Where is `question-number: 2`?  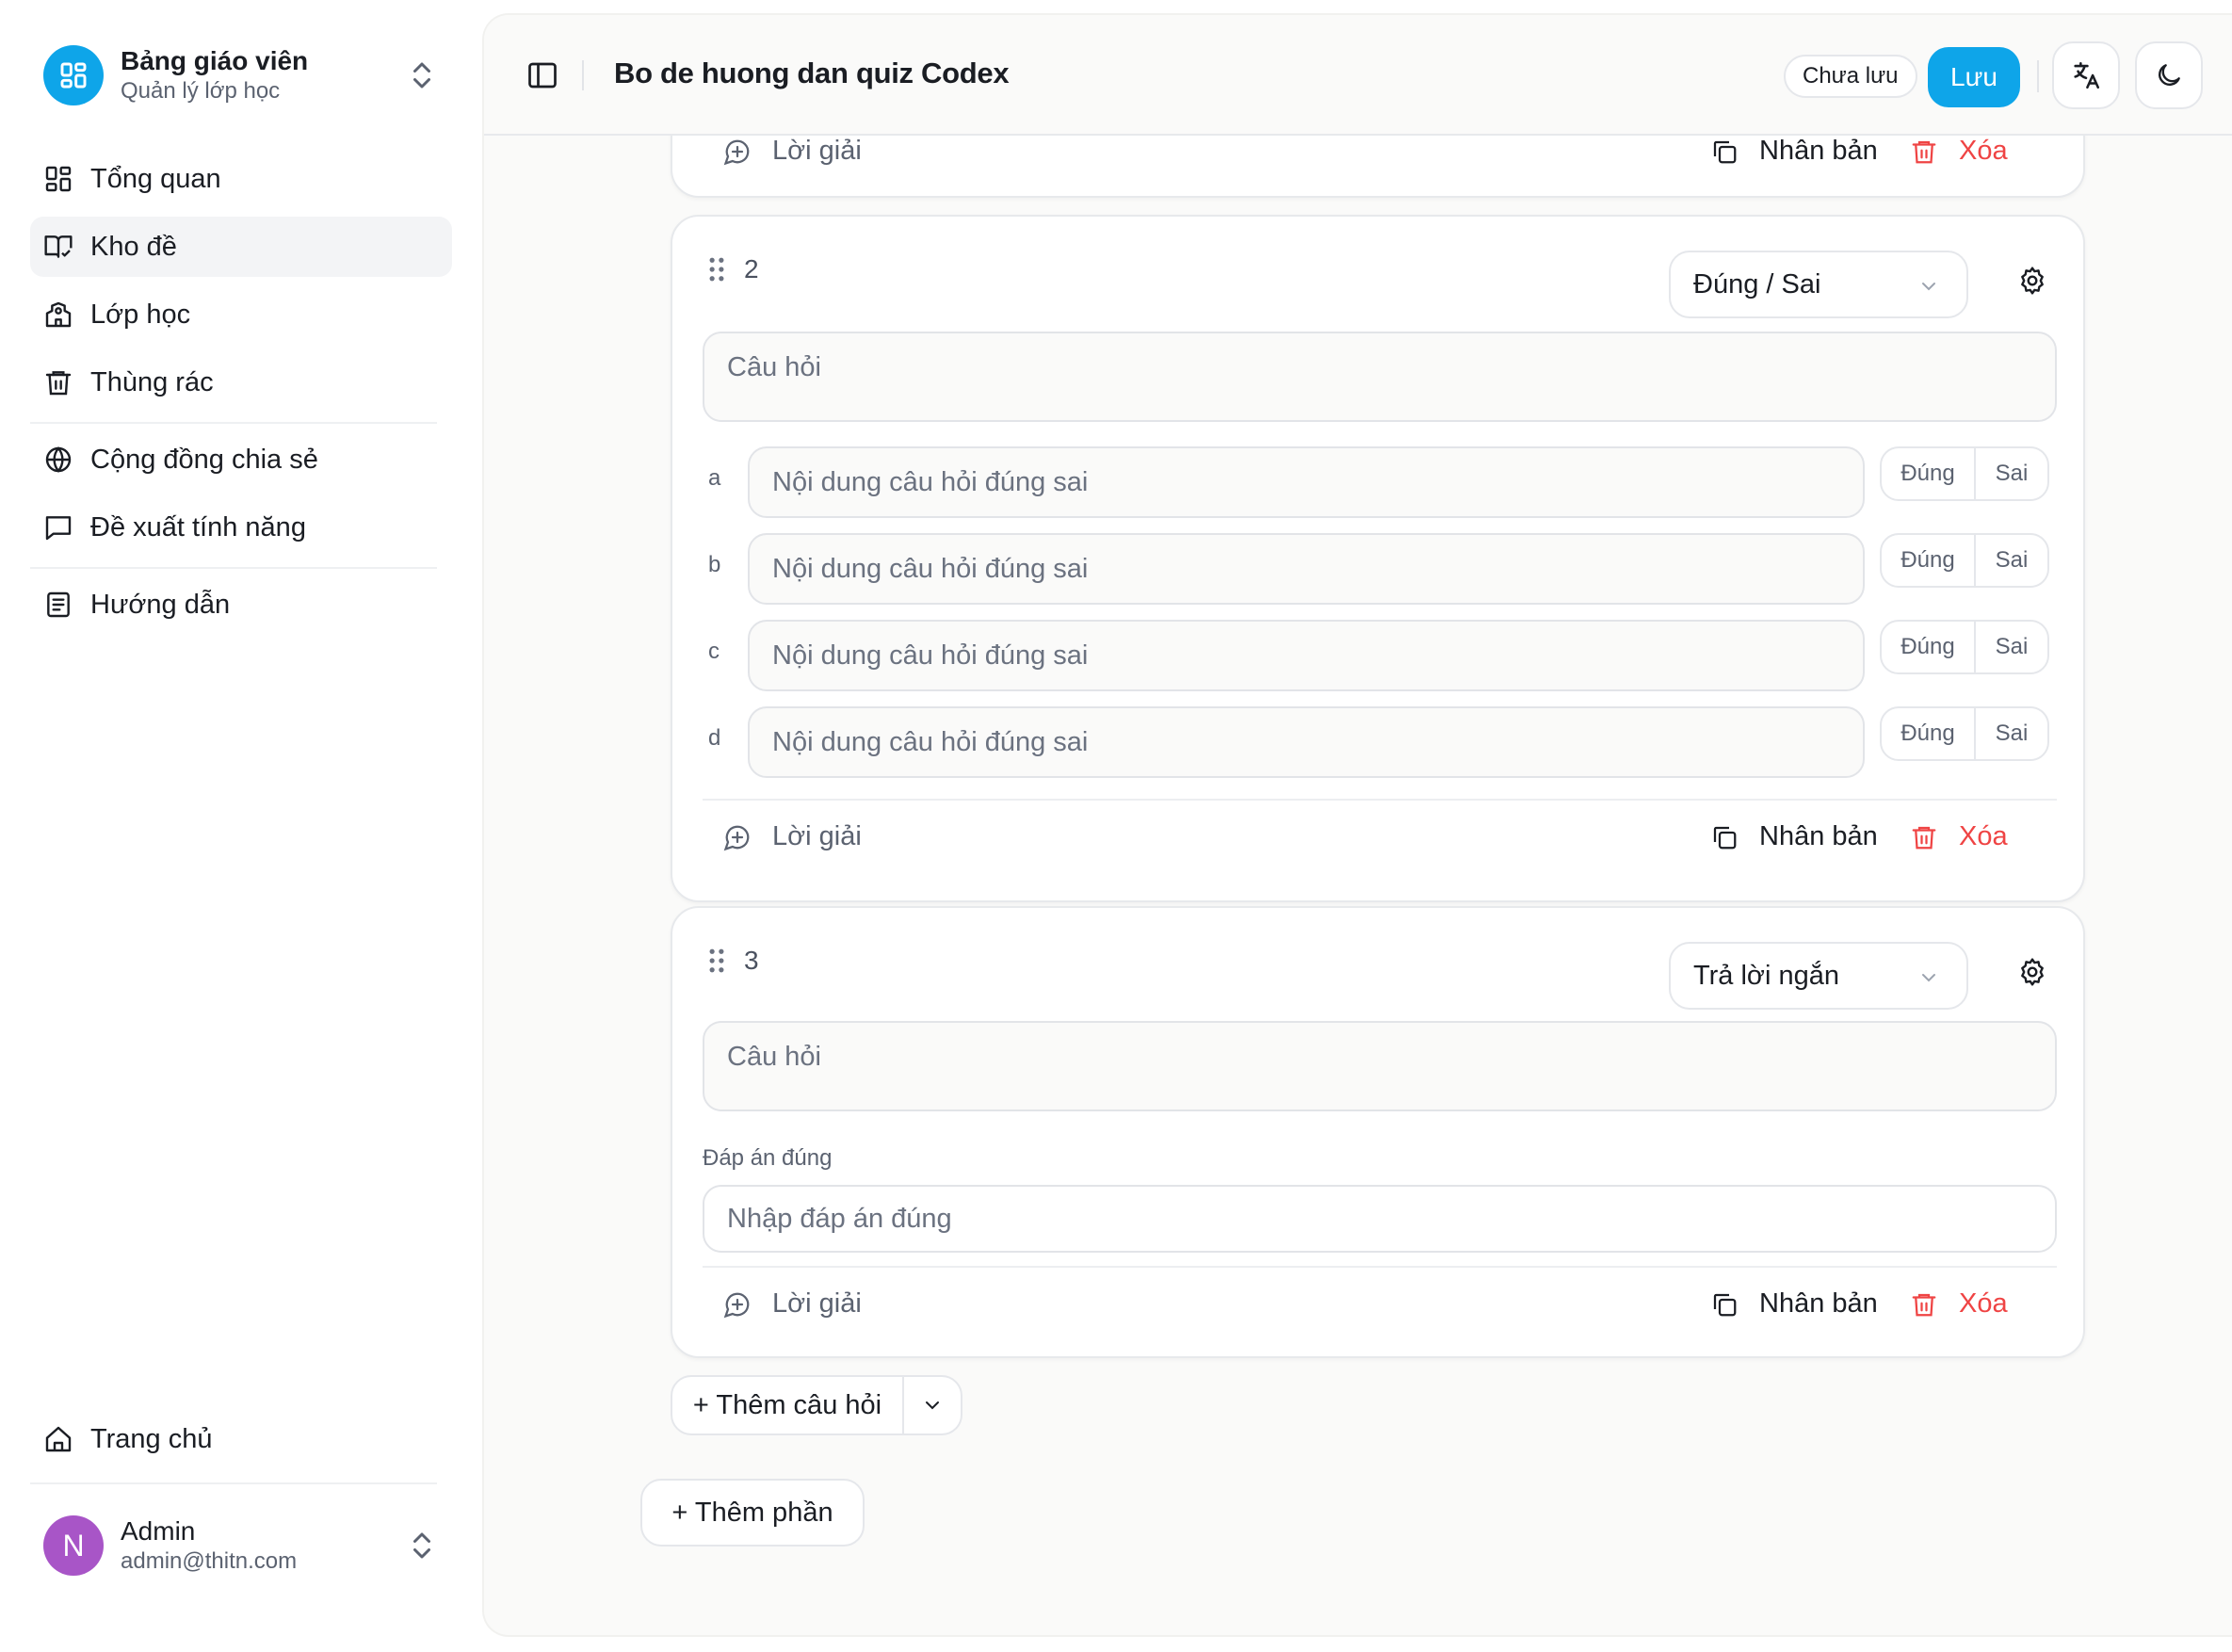 question-number: 2 is located at coordinates (751, 268).